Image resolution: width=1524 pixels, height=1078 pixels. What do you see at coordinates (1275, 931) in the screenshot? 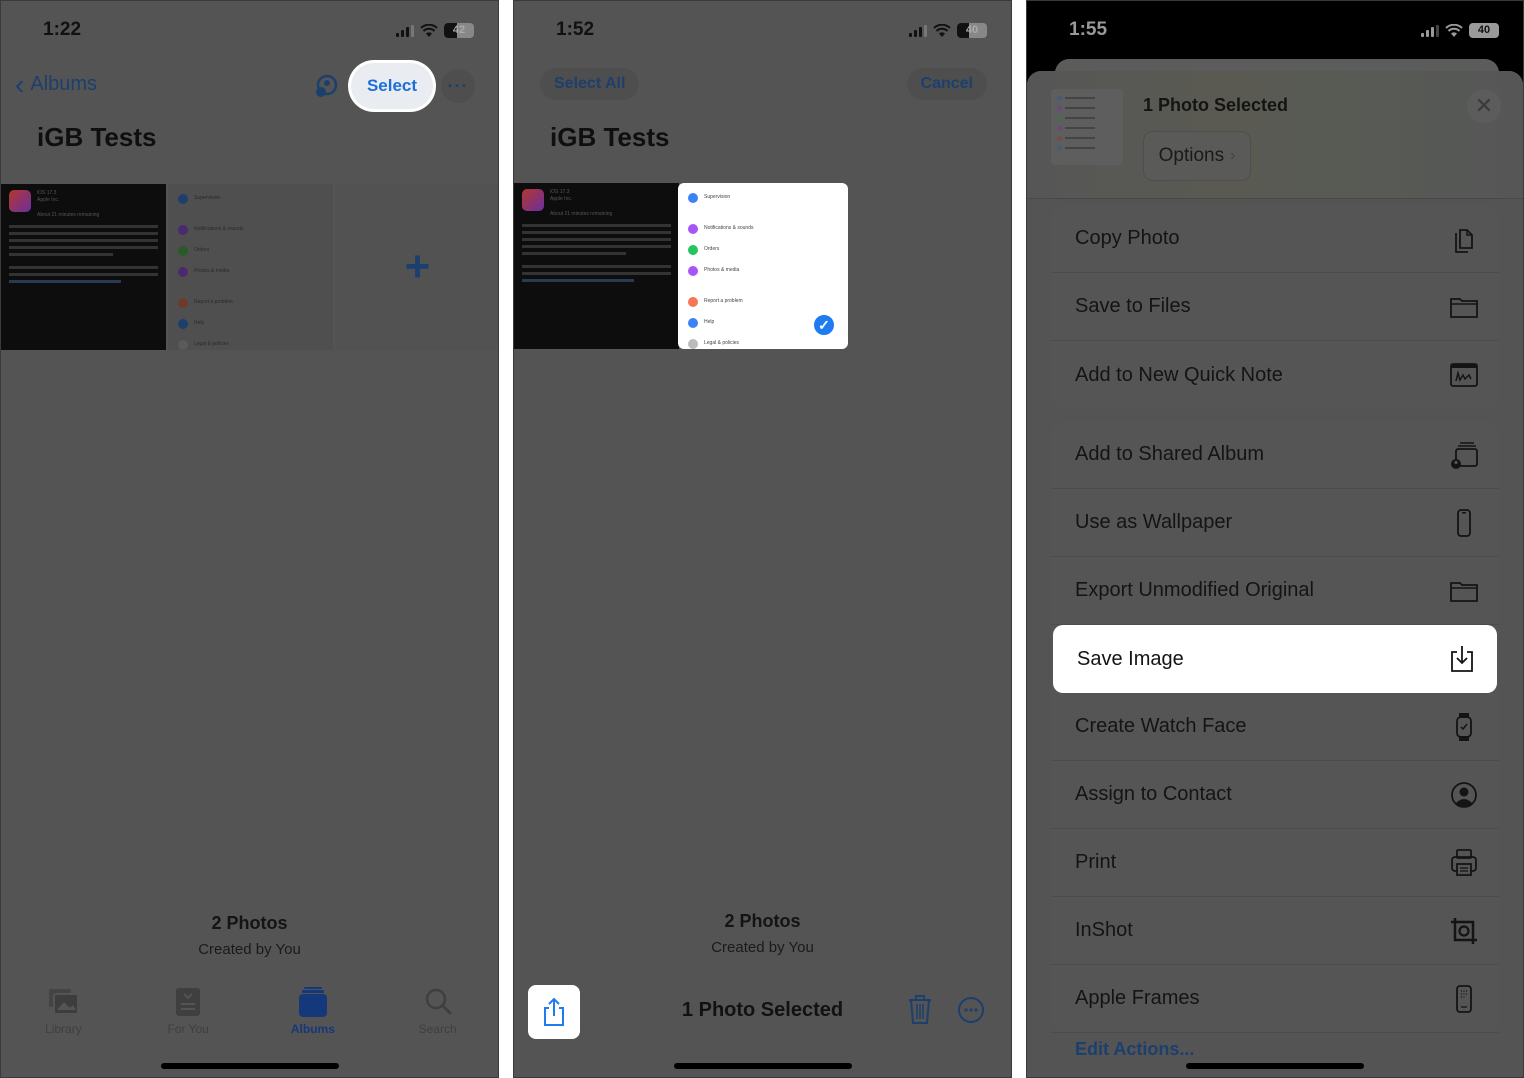
I see `action-inshot: InShot` at bounding box center [1275, 931].